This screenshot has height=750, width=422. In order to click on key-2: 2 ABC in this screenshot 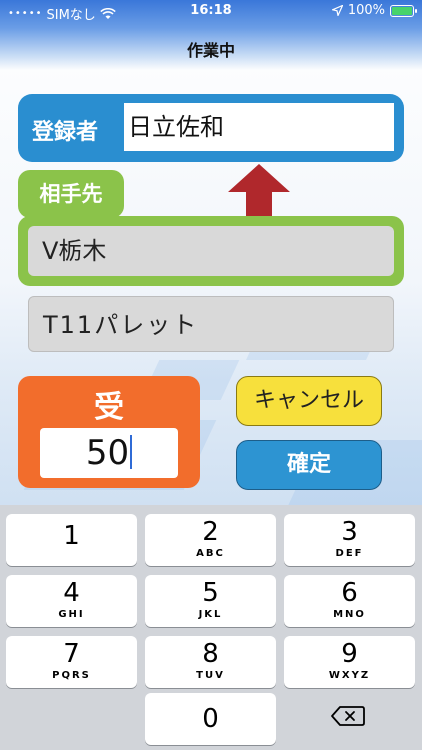, I will do `click(210, 540)`.